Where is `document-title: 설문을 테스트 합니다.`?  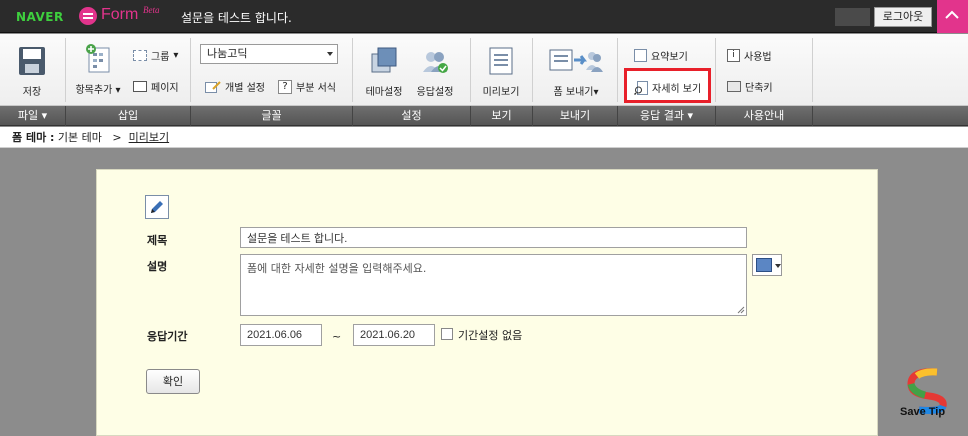 document-title: 설문을 테스트 합니다. is located at coordinates (236, 18).